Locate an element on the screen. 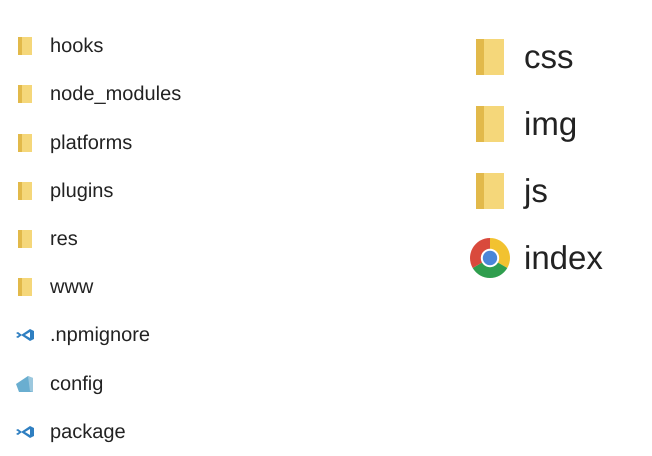 The height and width of the screenshot is (456, 652). file-name: img is located at coordinates (551, 124).